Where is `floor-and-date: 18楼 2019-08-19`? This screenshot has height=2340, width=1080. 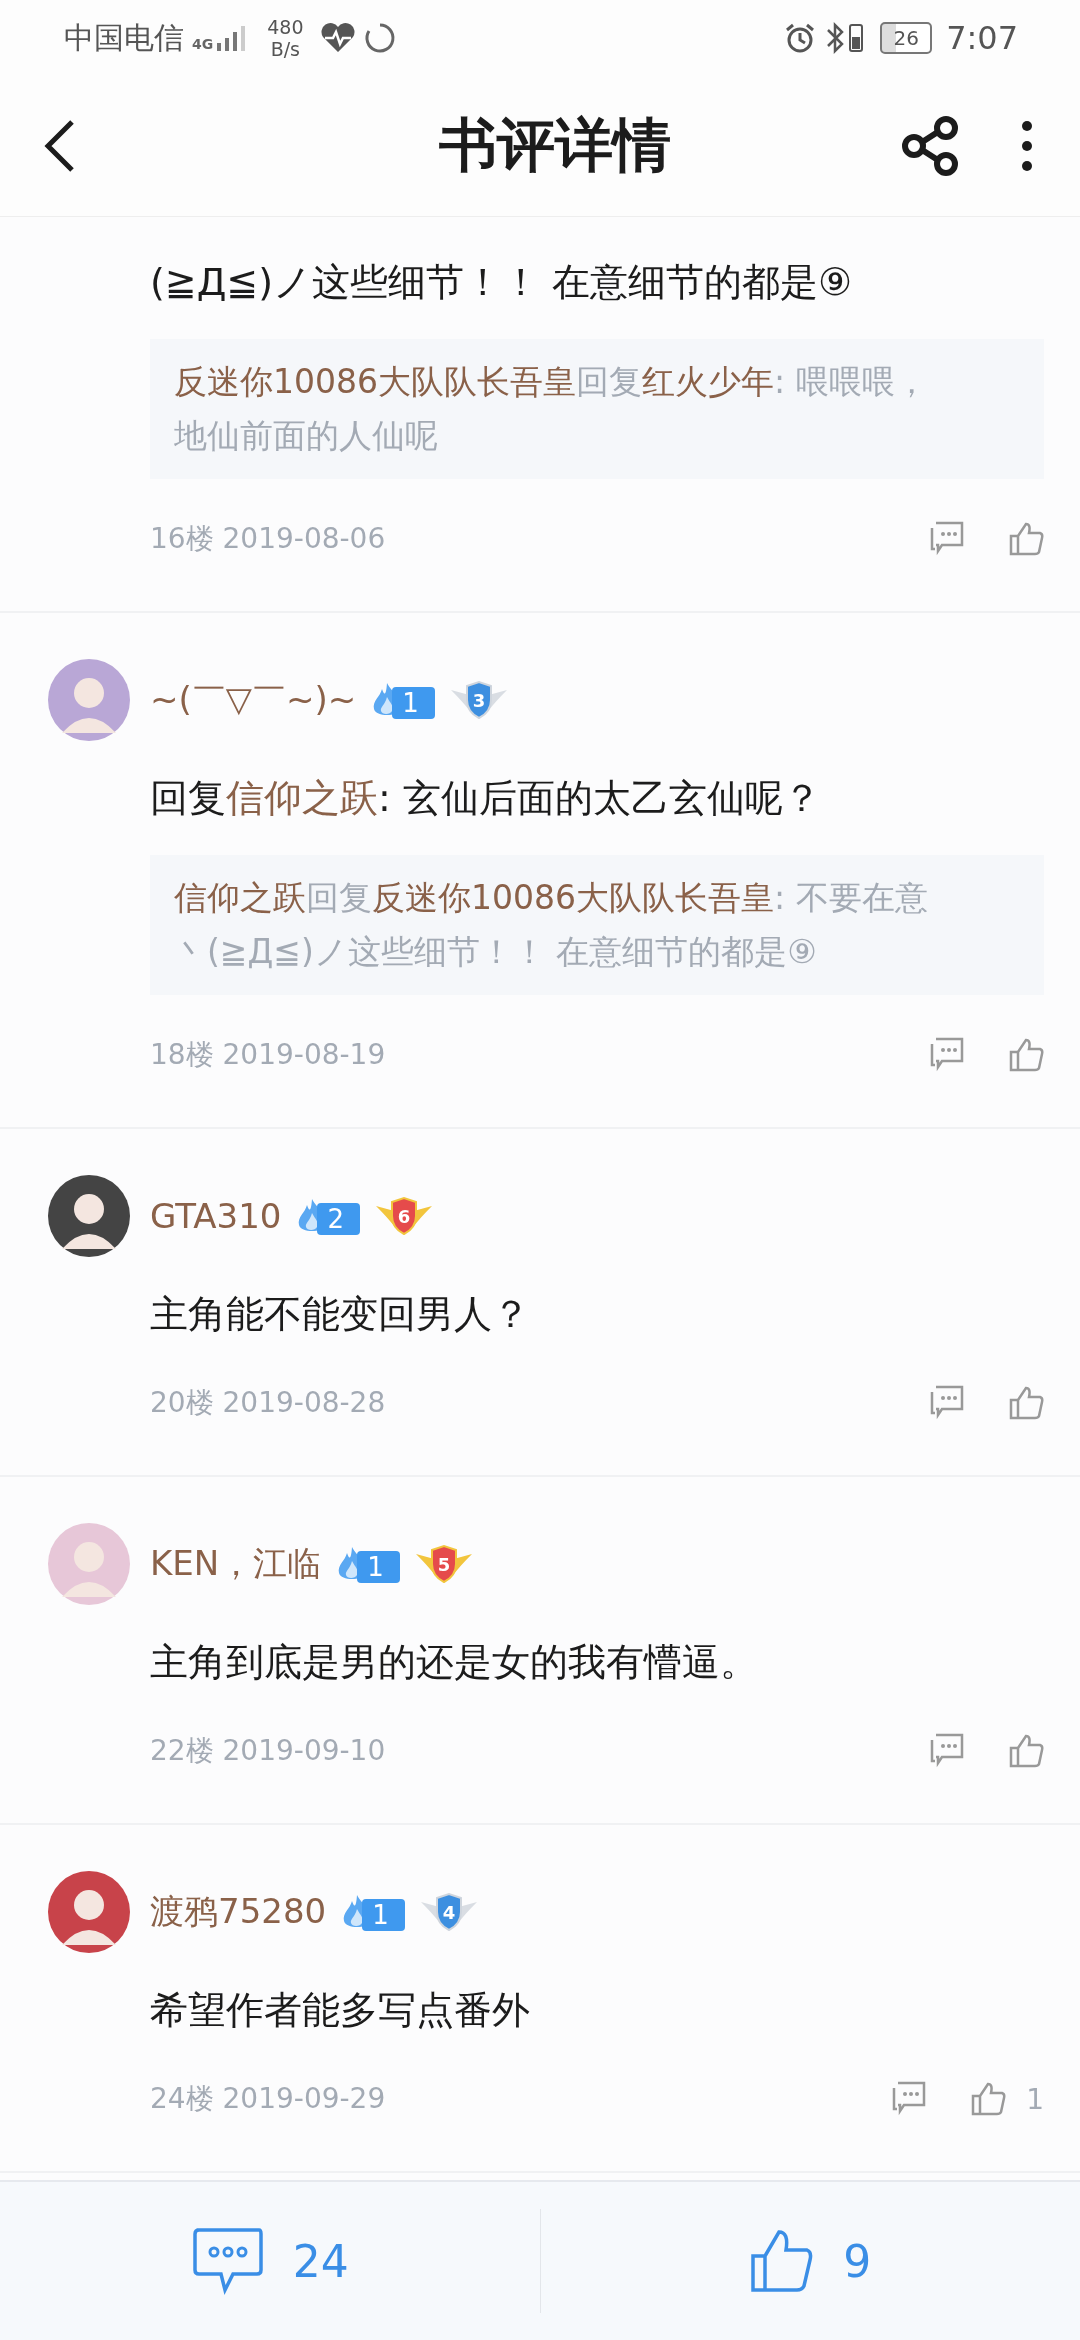 floor-and-date: 18楼 2019-08-19 is located at coordinates (268, 1055).